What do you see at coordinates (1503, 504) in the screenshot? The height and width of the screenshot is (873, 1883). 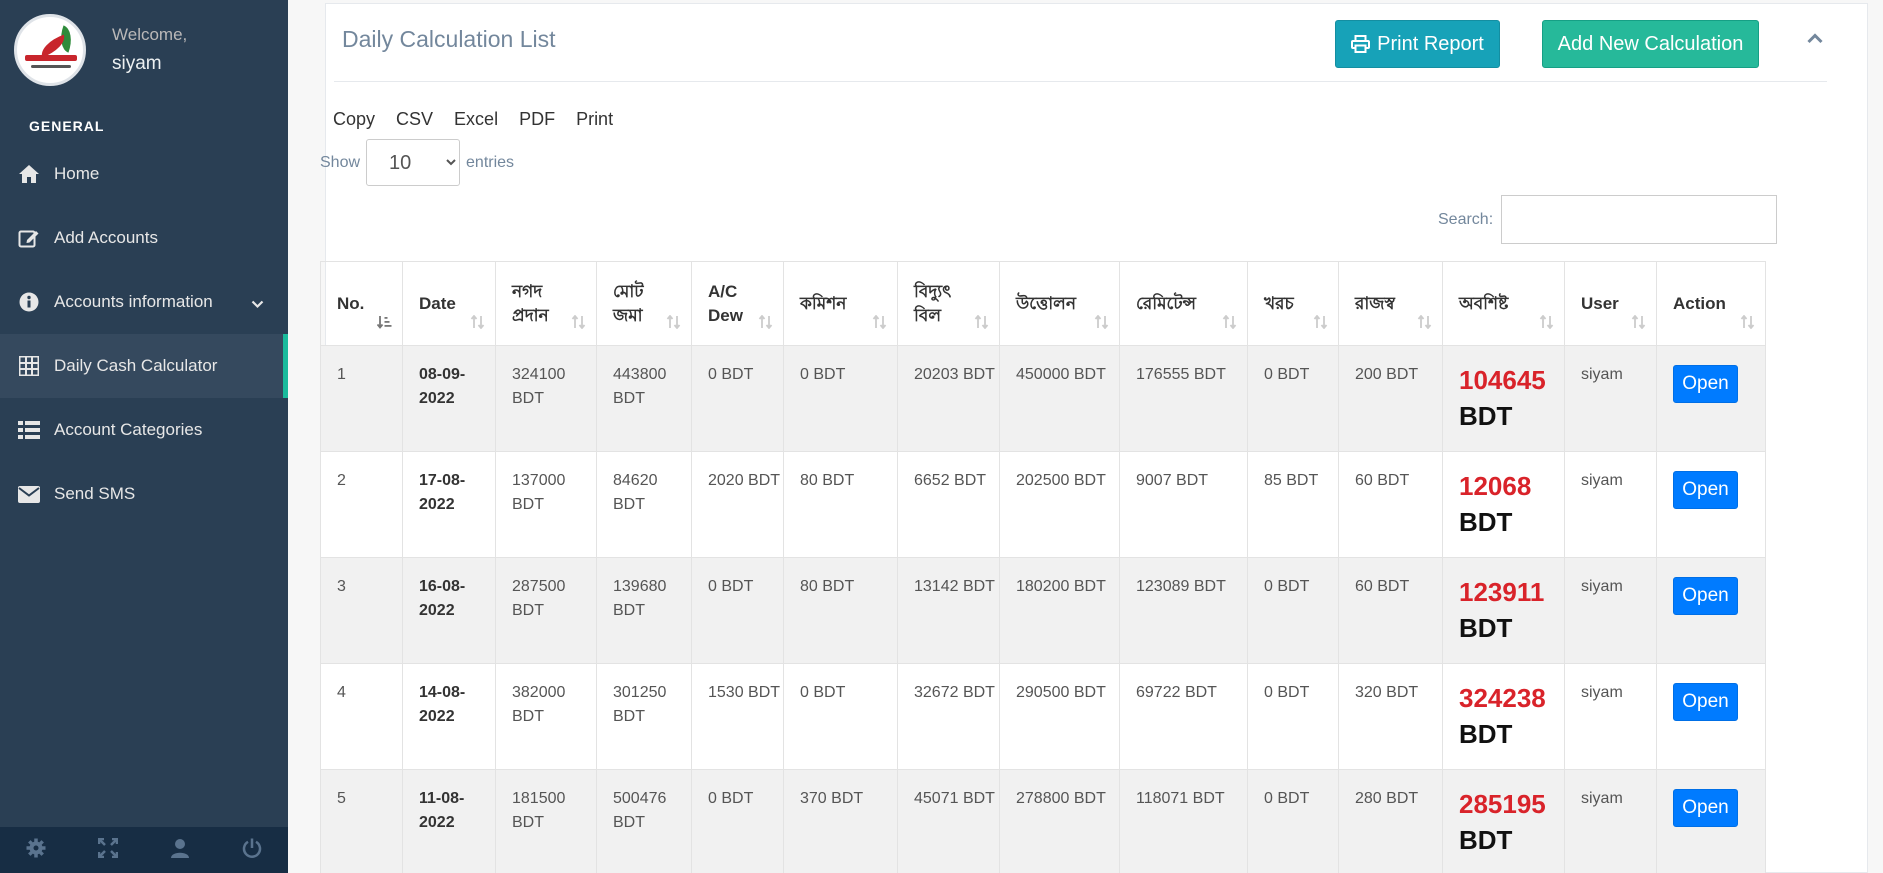 I see `cell-balance: 12068 BDT` at bounding box center [1503, 504].